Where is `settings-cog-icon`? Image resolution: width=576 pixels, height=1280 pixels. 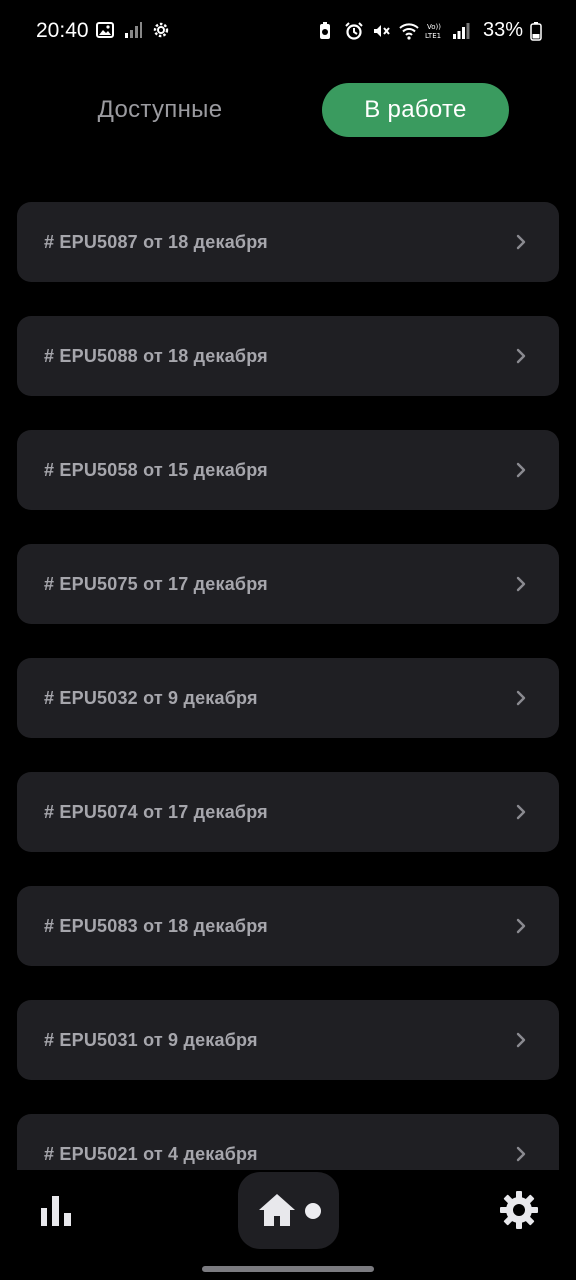
settings-cog-icon is located at coordinates (161, 30).